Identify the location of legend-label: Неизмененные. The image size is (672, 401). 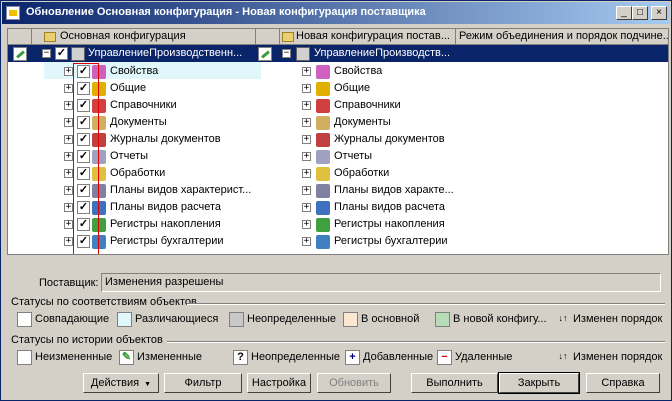
(74, 357).